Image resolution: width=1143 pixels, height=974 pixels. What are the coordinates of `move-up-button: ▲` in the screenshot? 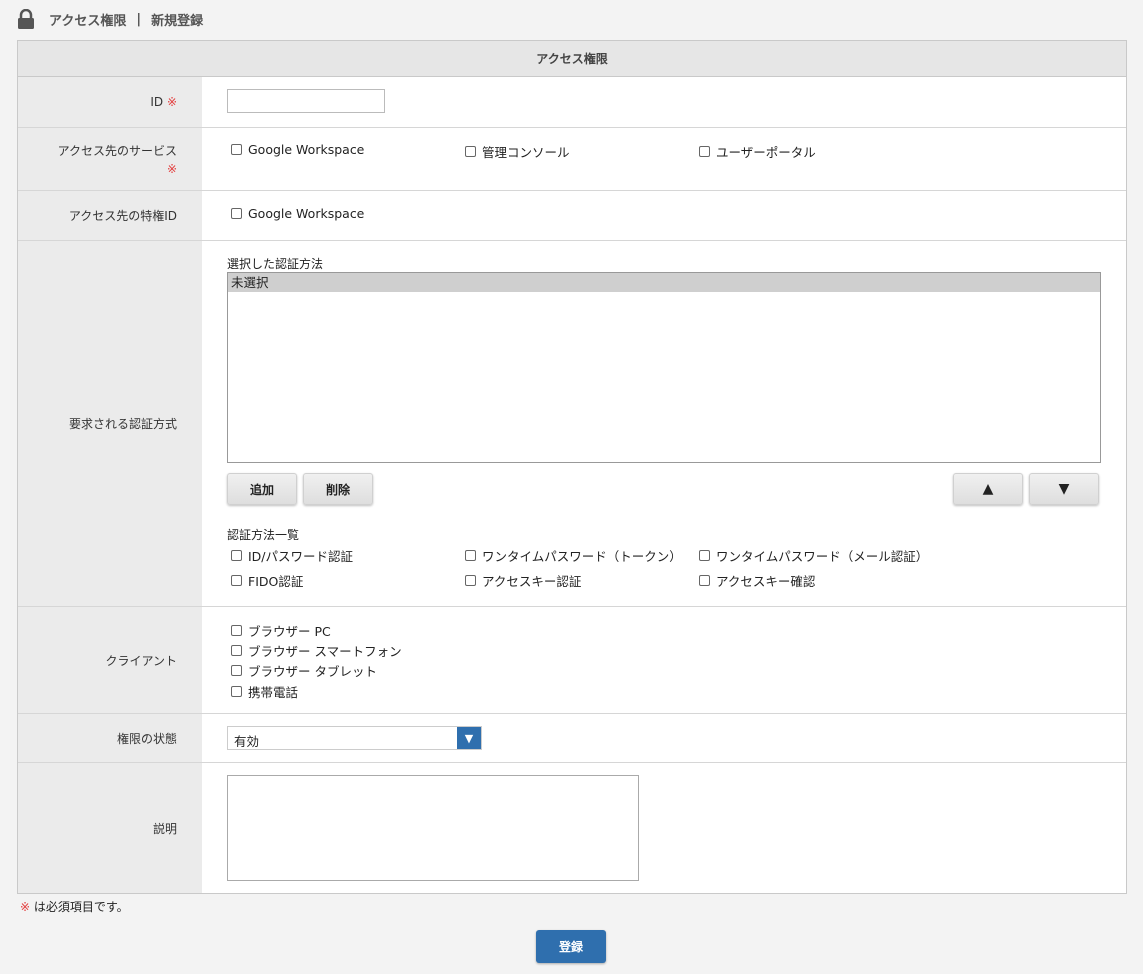 It's located at (988, 489).